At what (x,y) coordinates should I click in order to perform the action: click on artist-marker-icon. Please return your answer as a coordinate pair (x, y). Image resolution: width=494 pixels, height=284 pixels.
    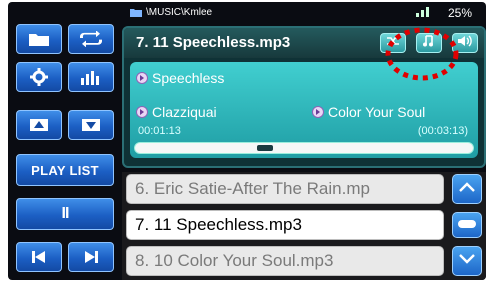
    Looking at the image, I should click on (142, 112).